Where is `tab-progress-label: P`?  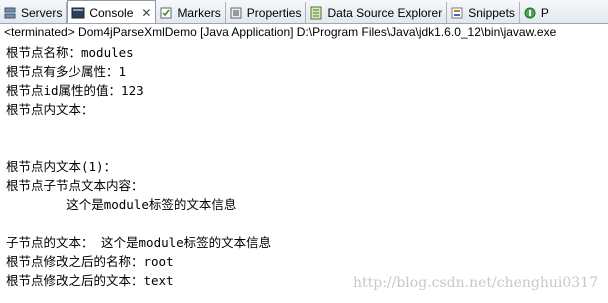
tab-progress-label: P is located at coordinates (544, 12).